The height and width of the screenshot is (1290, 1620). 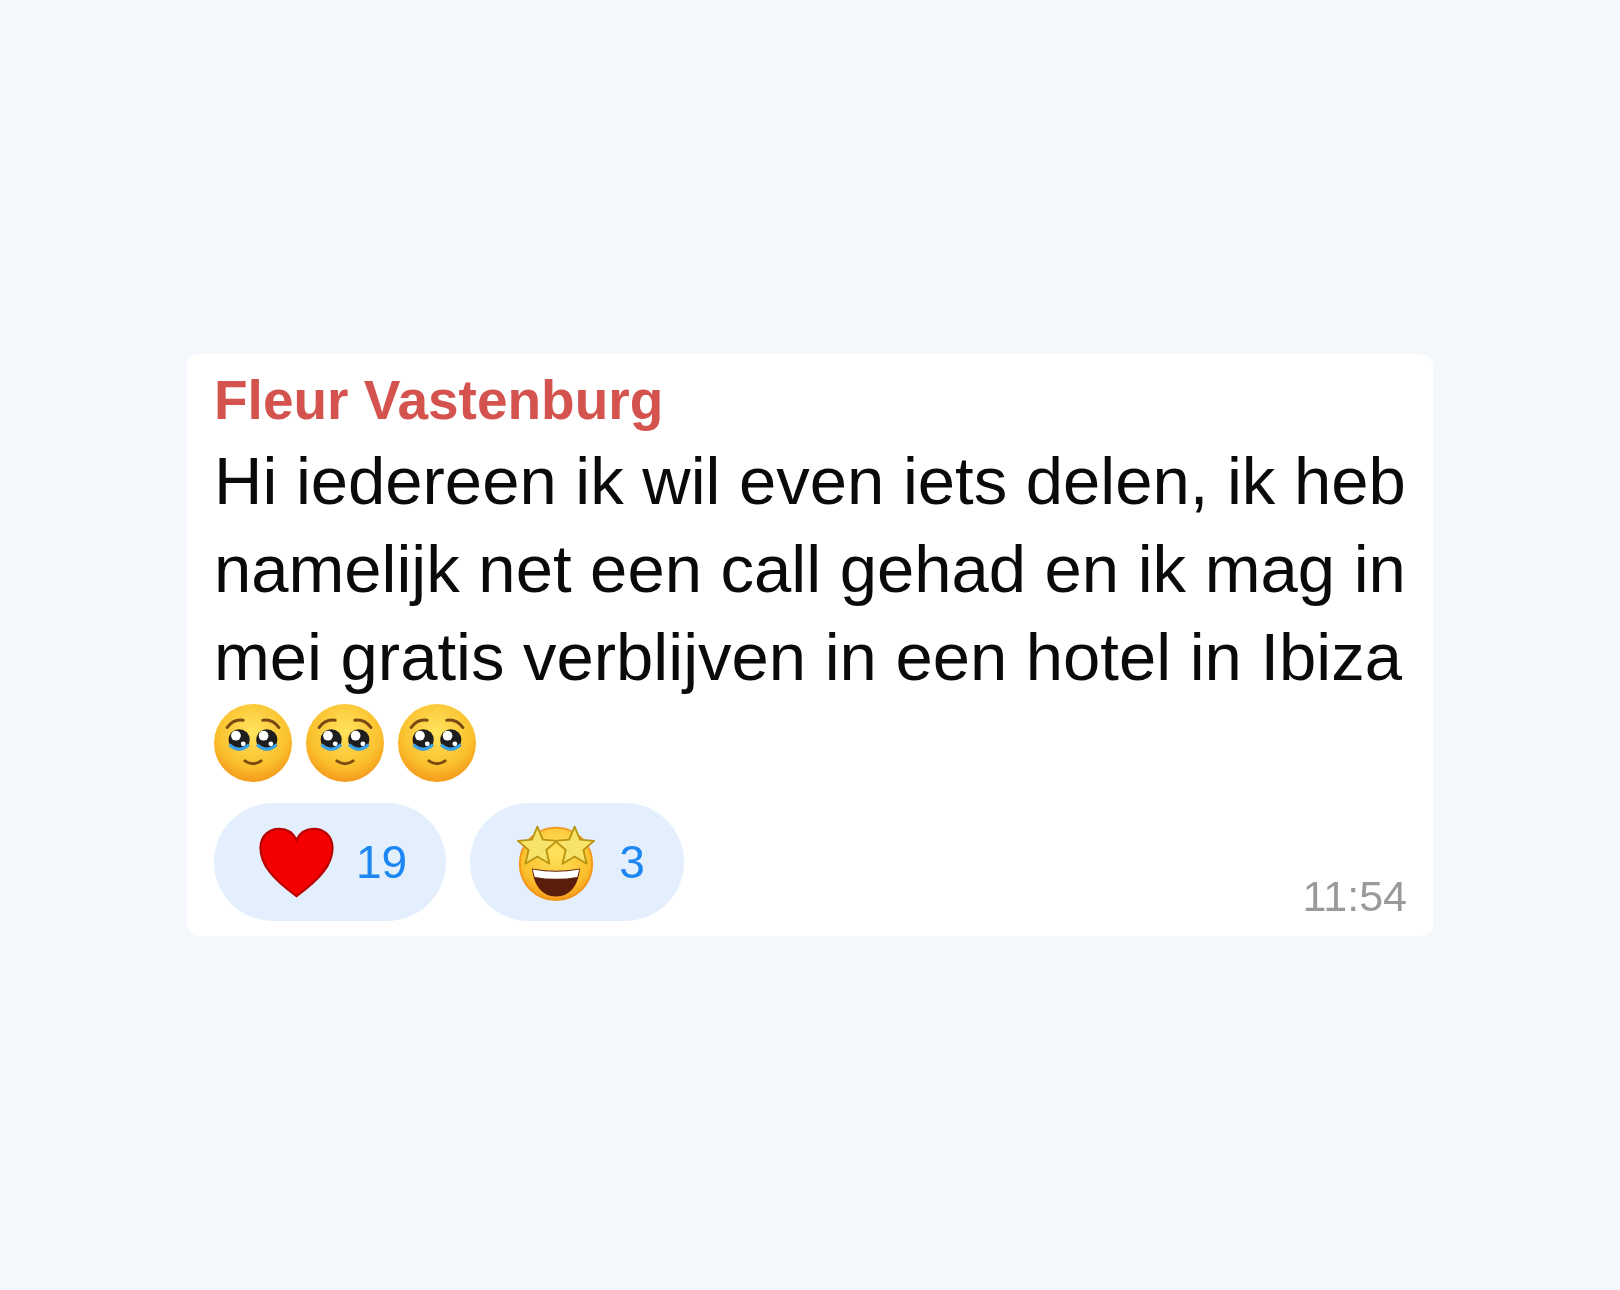 What do you see at coordinates (1354, 896) in the screenshot?
I see `message-time: 11:54` at bounding box center [1354, 896].